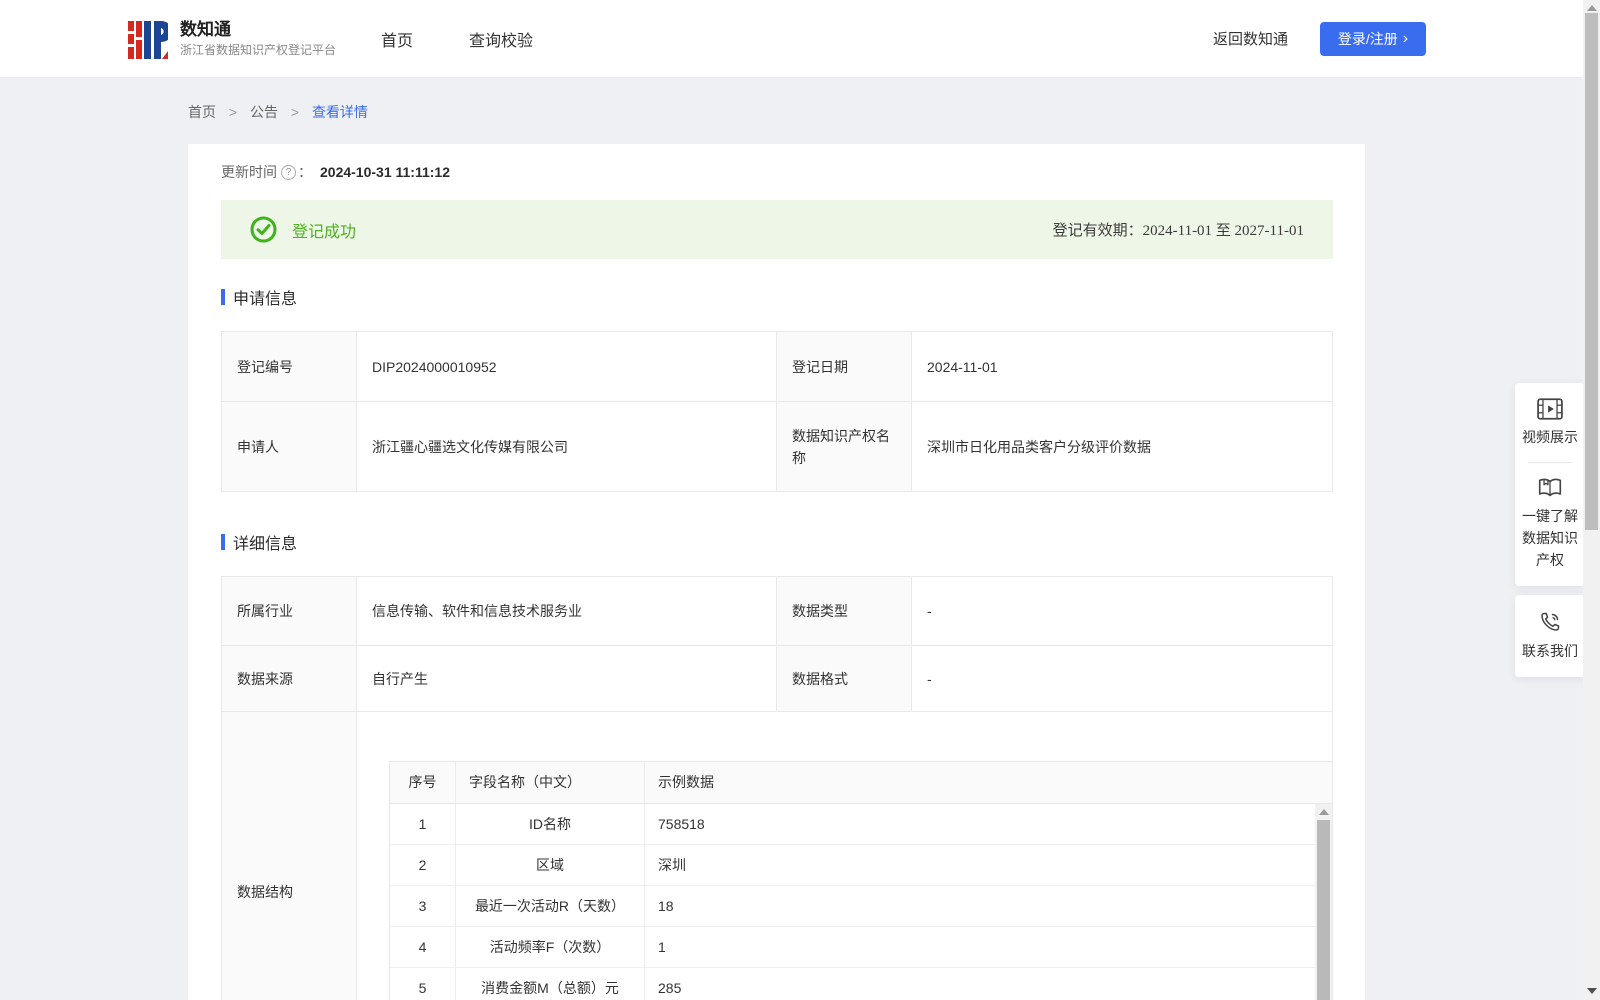 Image resolution: width=1600 pixels, height=1000 pixels. I want to click on side-panel-top: 视频展示 一键了解数据知识产权, so click(1550, 484).